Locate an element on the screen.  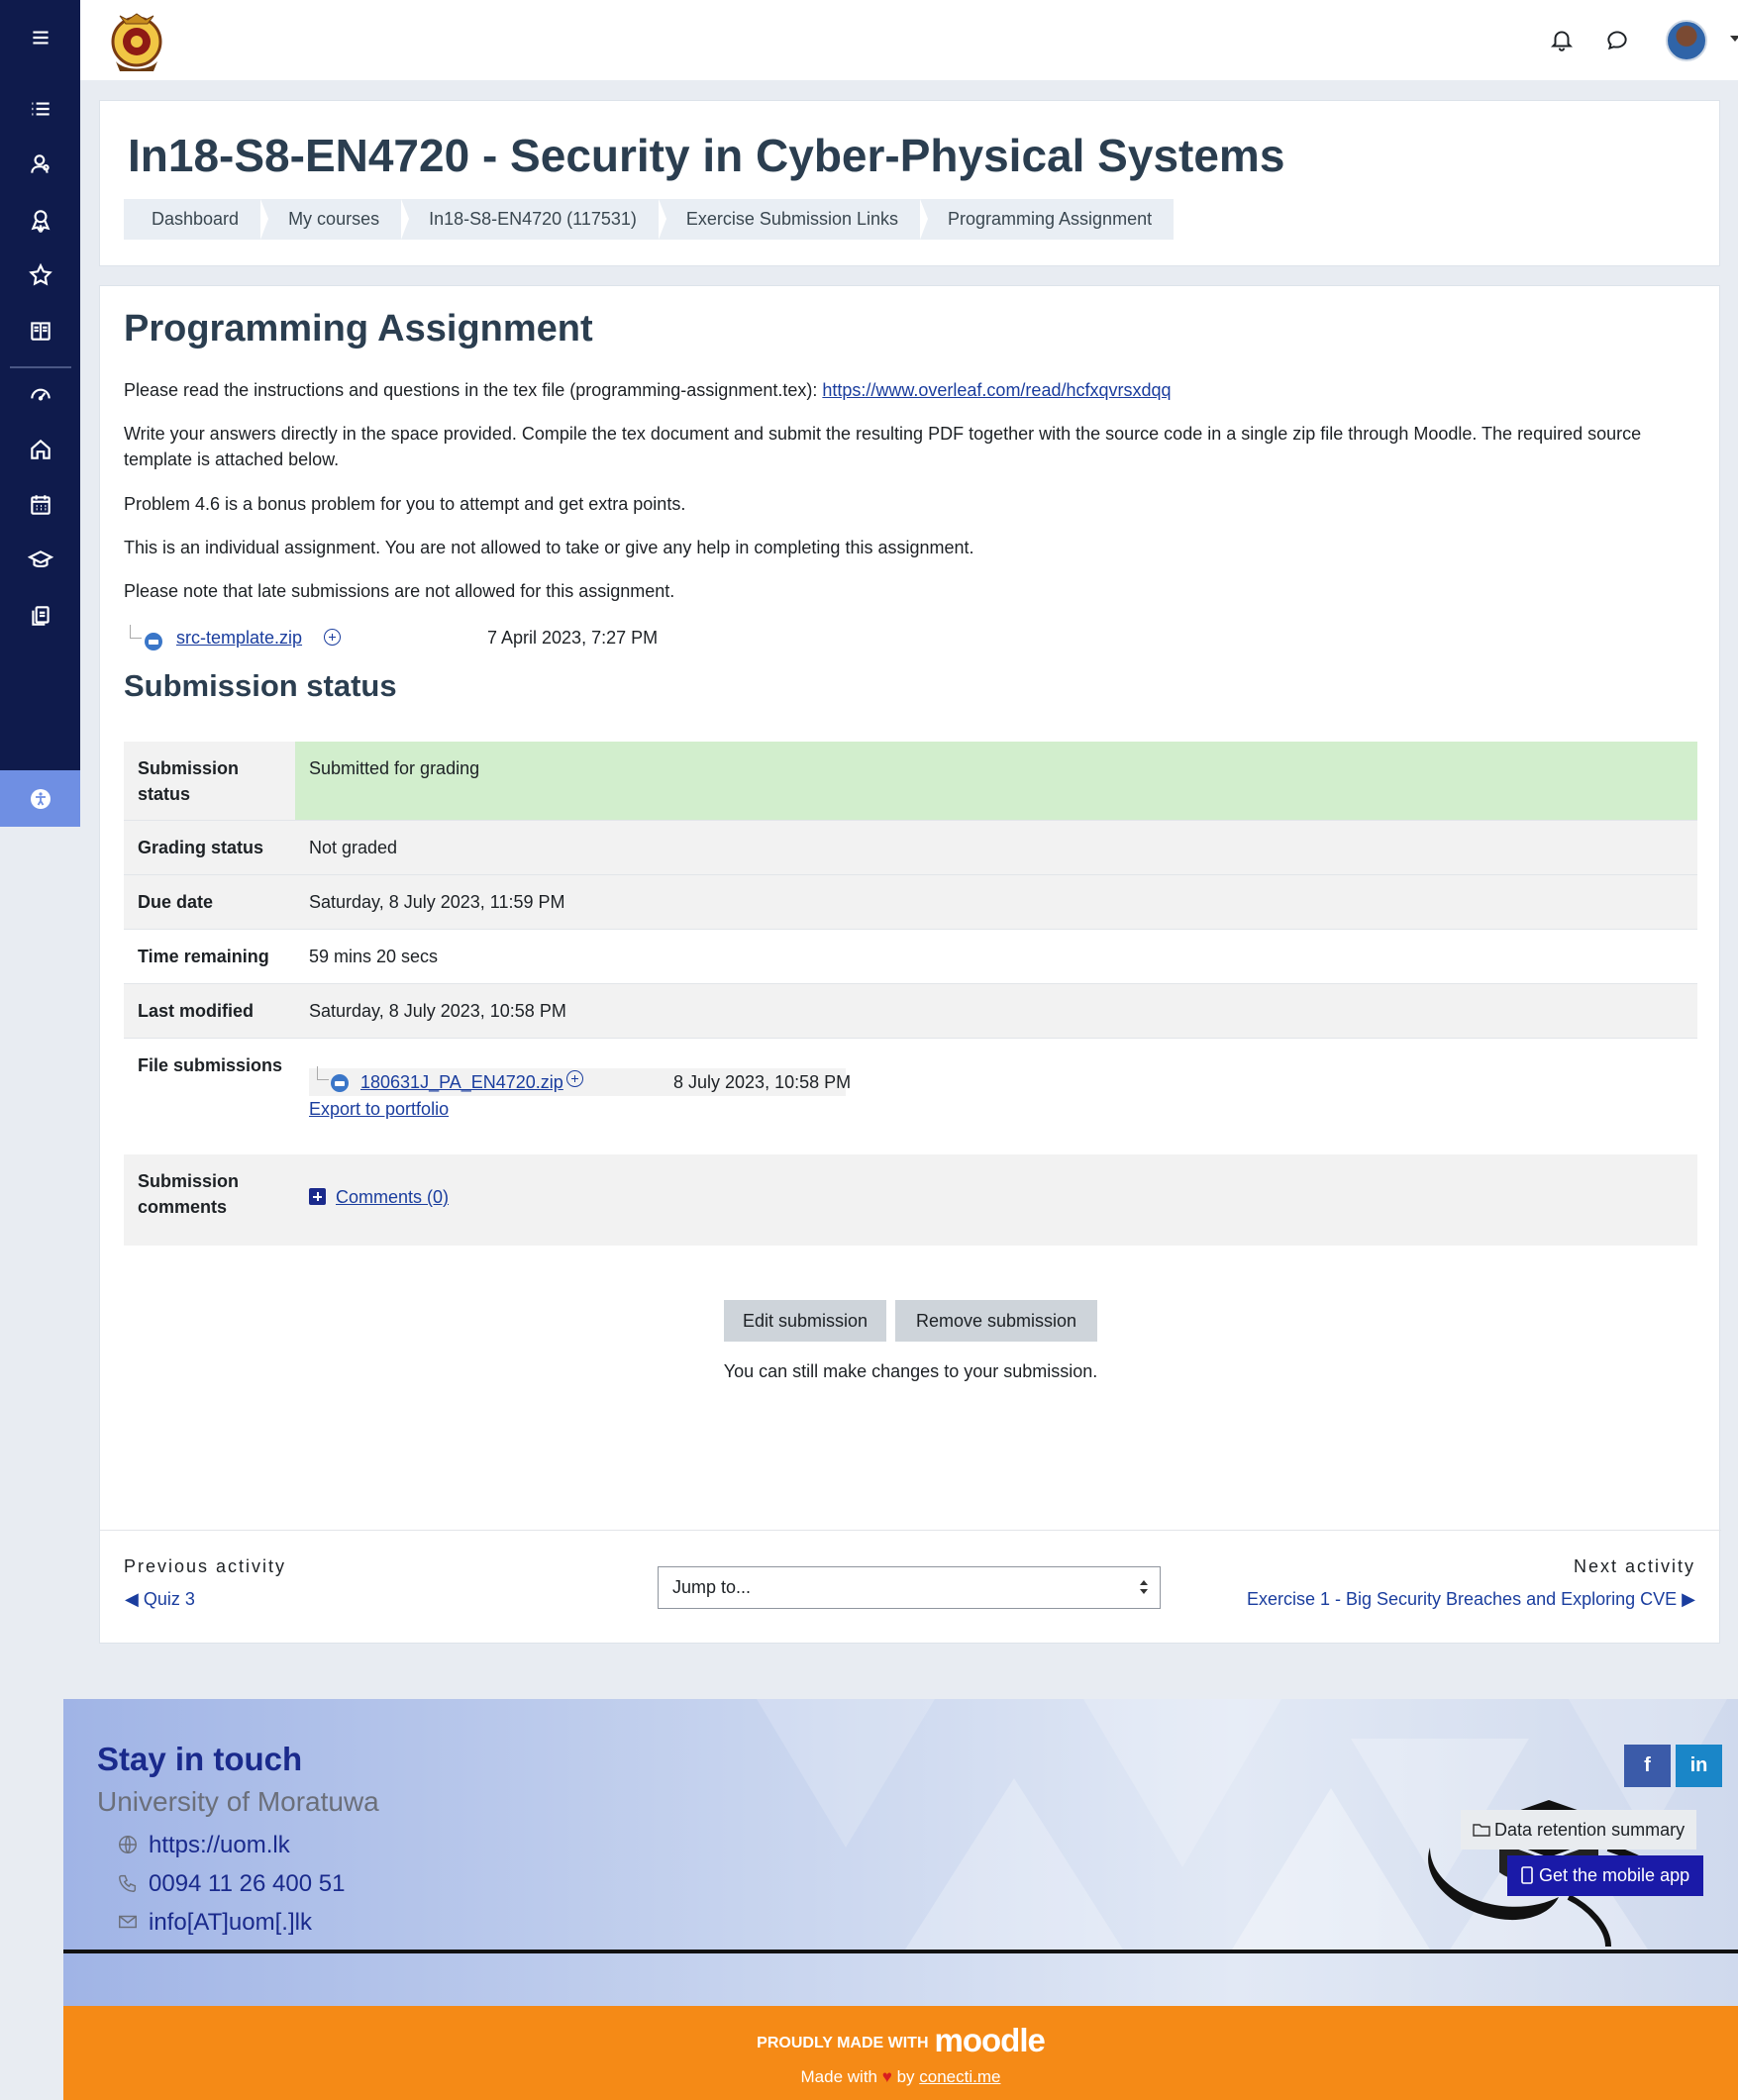
stay-in-touch-heading: Stay in touch is located at coordinates (200, 1759).